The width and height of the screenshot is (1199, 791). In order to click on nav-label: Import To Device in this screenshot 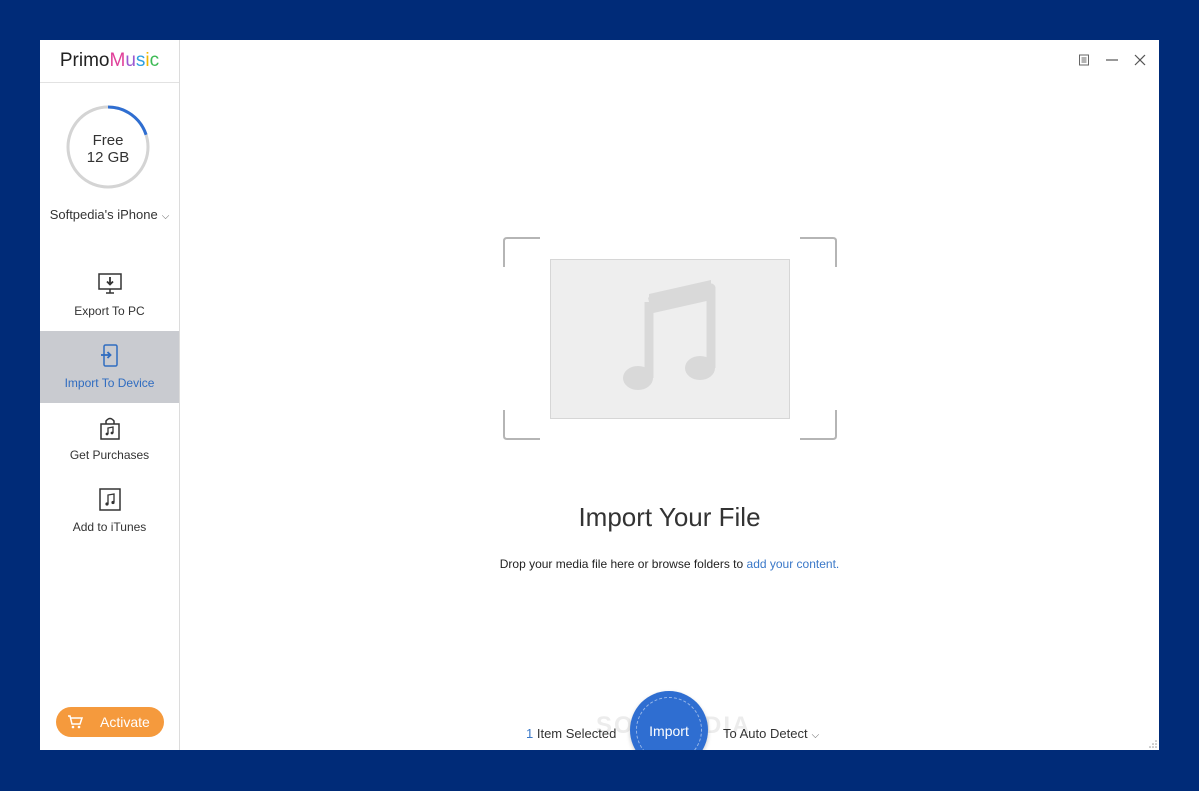, I will do `click(109, 383)`.